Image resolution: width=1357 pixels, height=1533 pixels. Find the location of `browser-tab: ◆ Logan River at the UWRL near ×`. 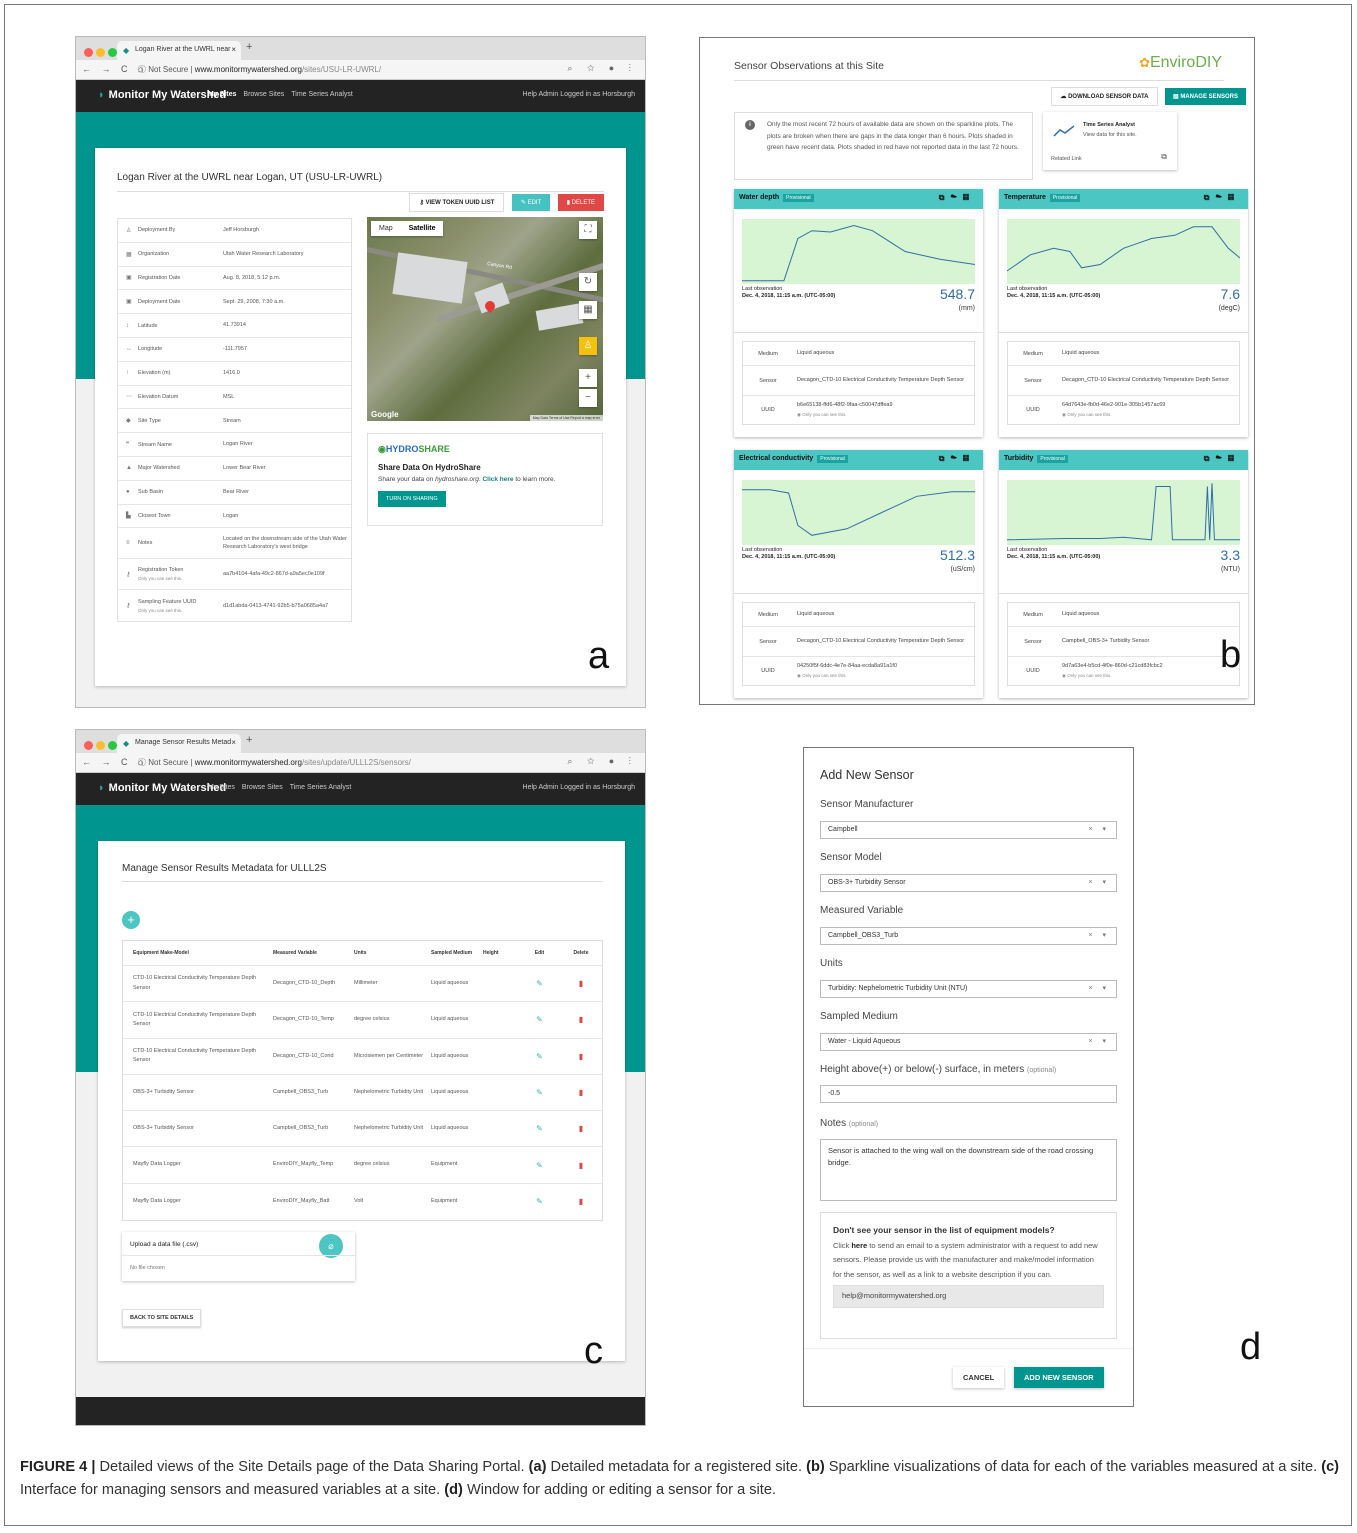

browser-tab: ◆ Logan River at the UWRL near × is located at coordinates (179, 50).